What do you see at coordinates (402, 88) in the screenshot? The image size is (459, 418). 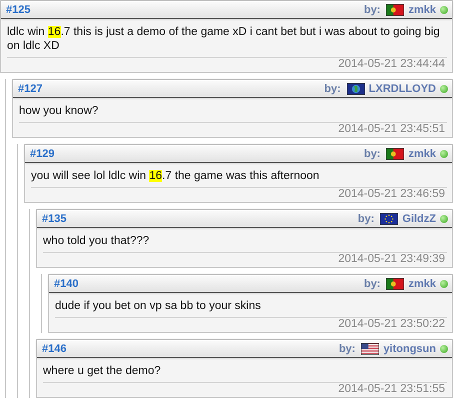 I see `author-link: LXRDLLOYD` at bounding box center [402, 88].